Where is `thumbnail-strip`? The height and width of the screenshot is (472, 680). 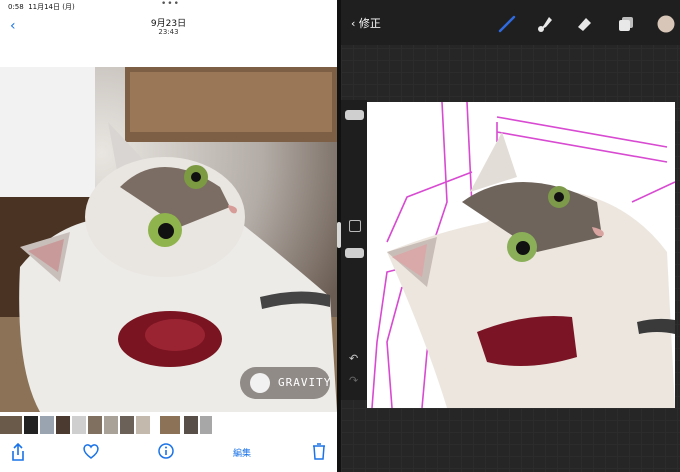 thumbnail-strip is located at coordinates (168, 425).